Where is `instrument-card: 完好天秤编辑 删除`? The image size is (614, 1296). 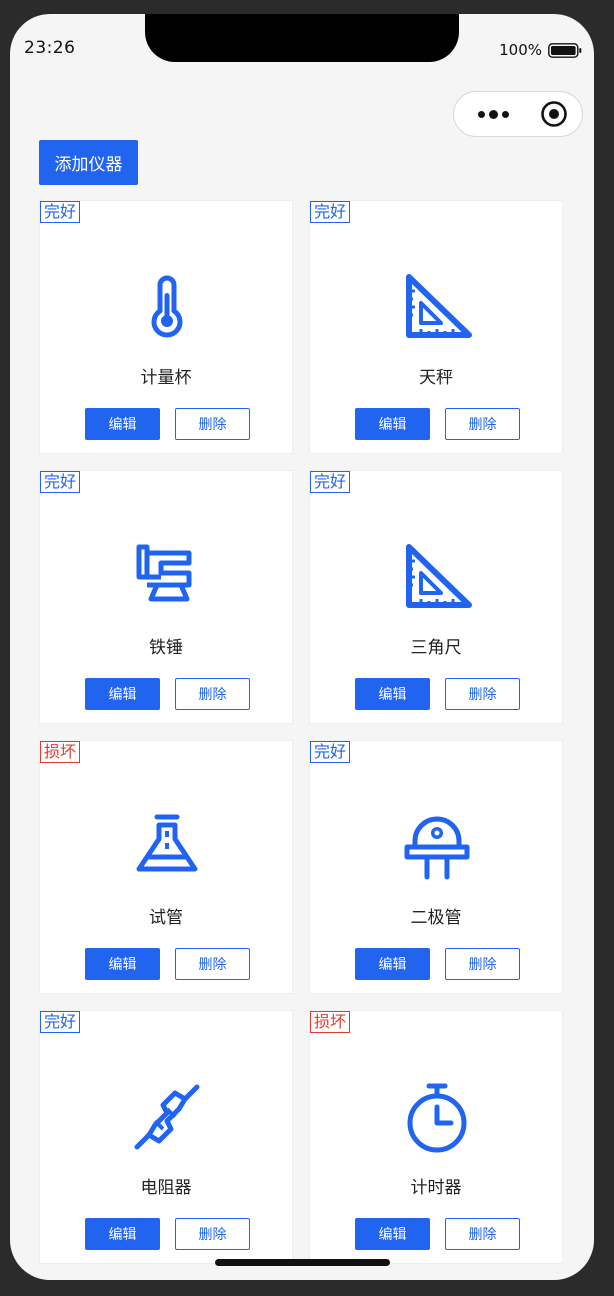 instrument-card: 完好天秤编辑 删除 is located at coordinates (436, 327).